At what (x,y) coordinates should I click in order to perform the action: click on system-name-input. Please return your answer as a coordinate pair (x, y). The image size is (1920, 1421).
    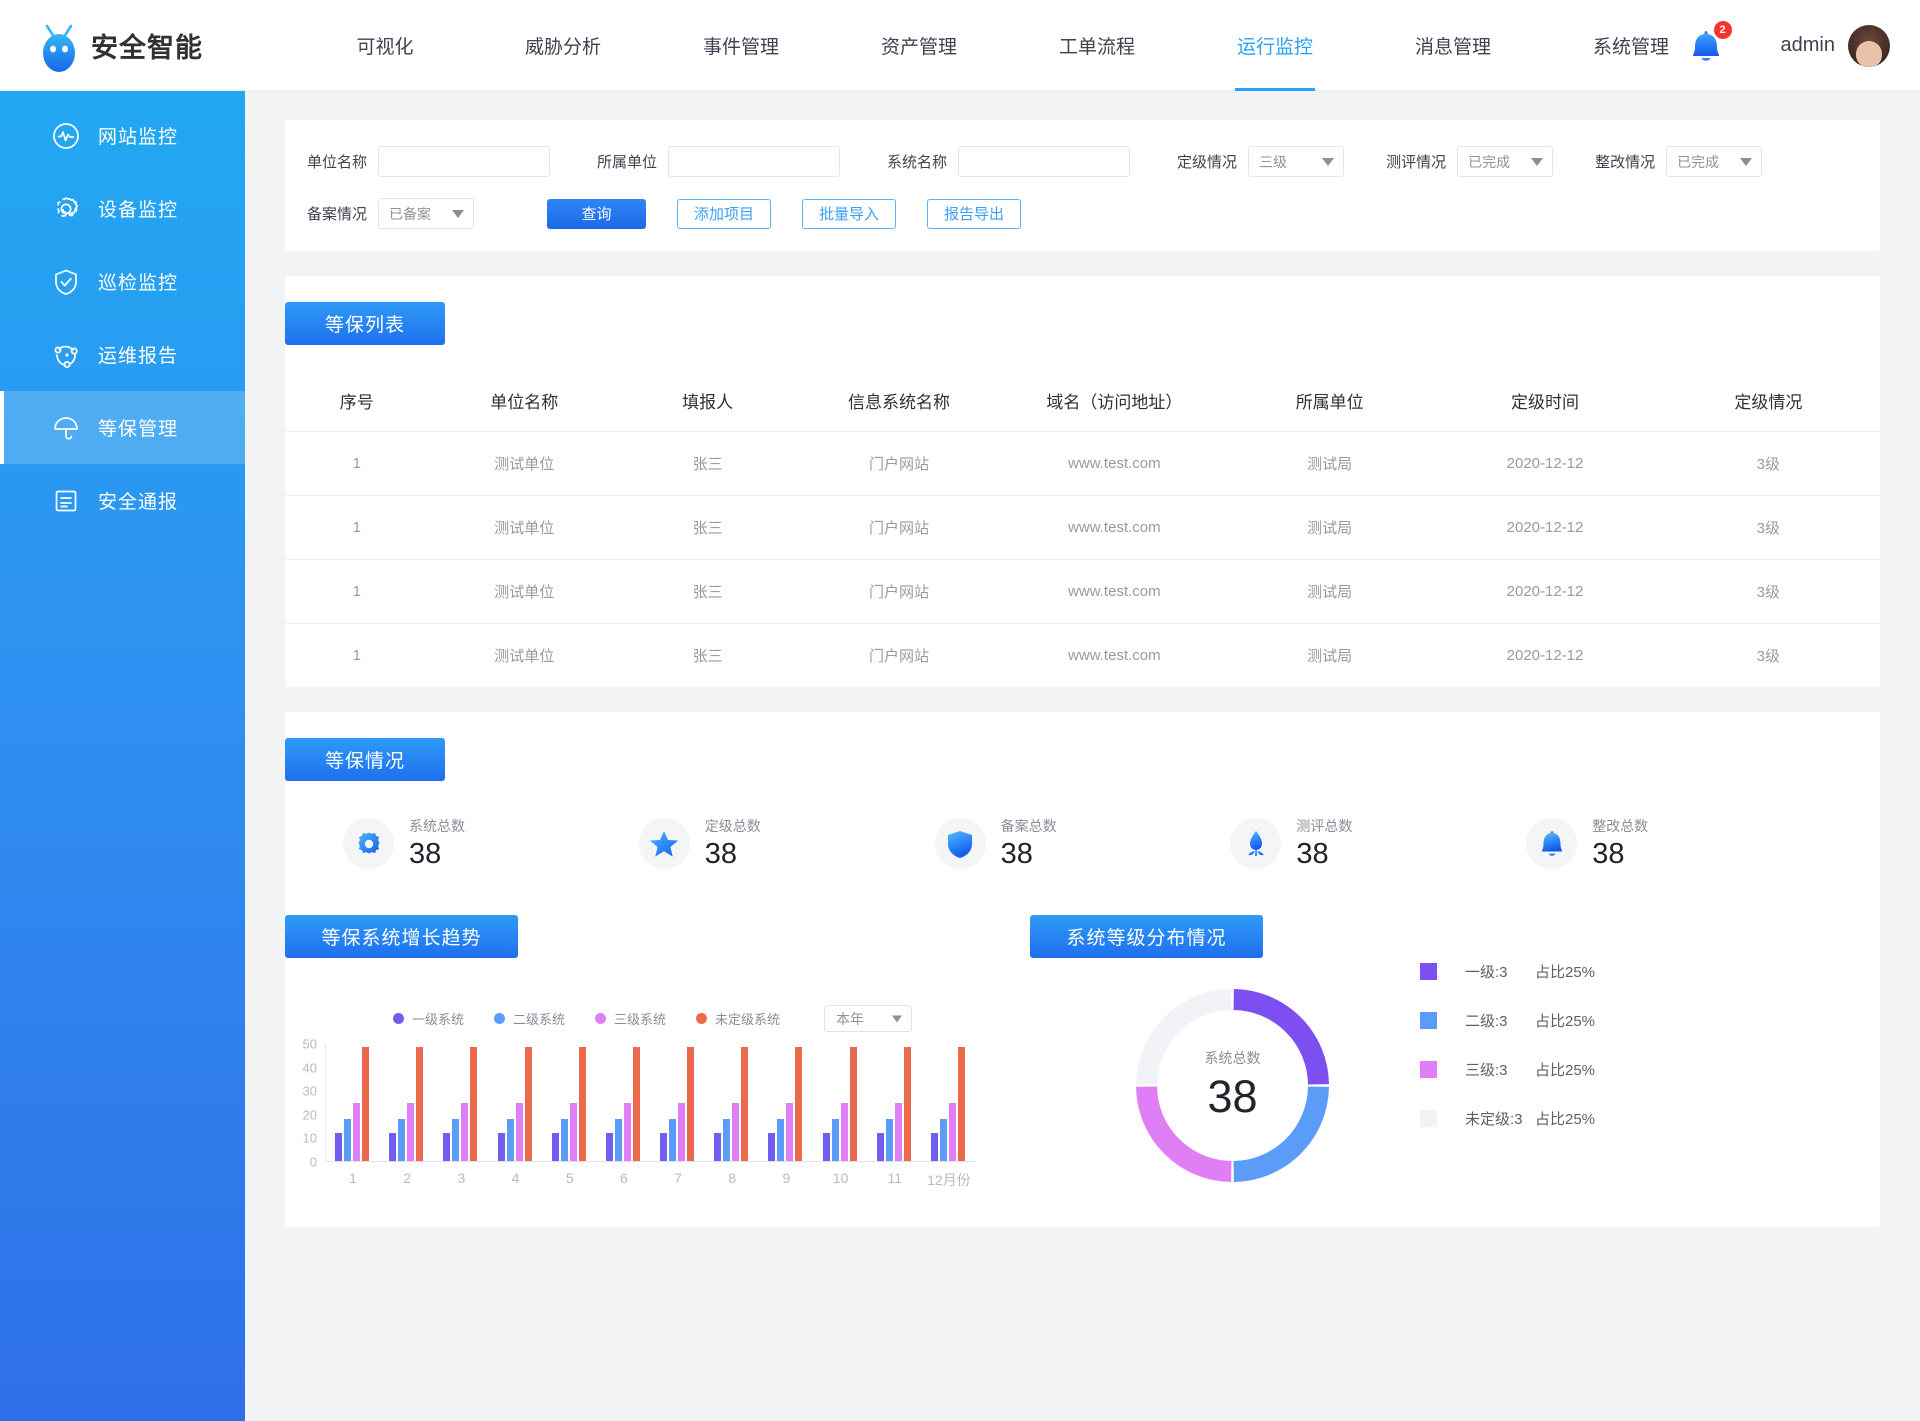
    Looking at the image, I should click on (1044, 161).